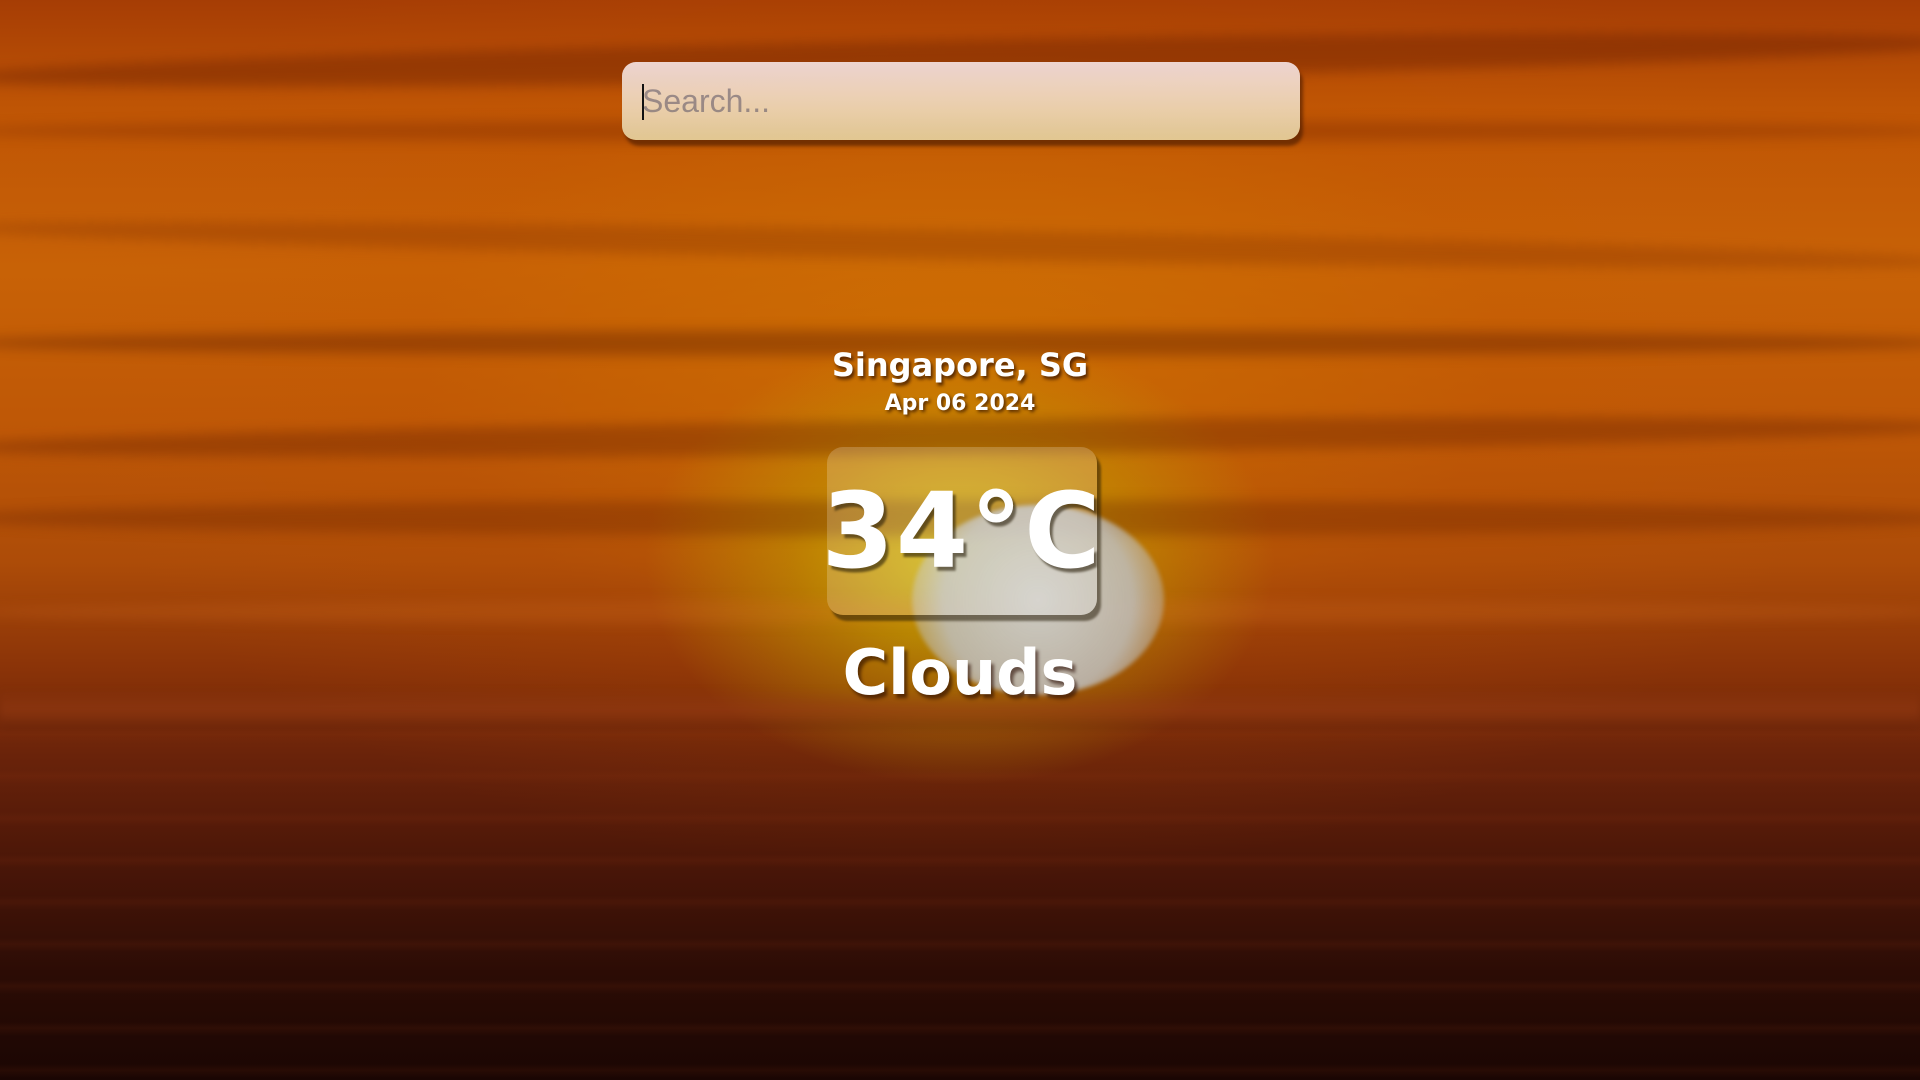 This screenshot has height=1080, width=1920. Describe the element at coordinates (960, 672) in the screenshot. I see `weather-condition: Clouds` at that location.